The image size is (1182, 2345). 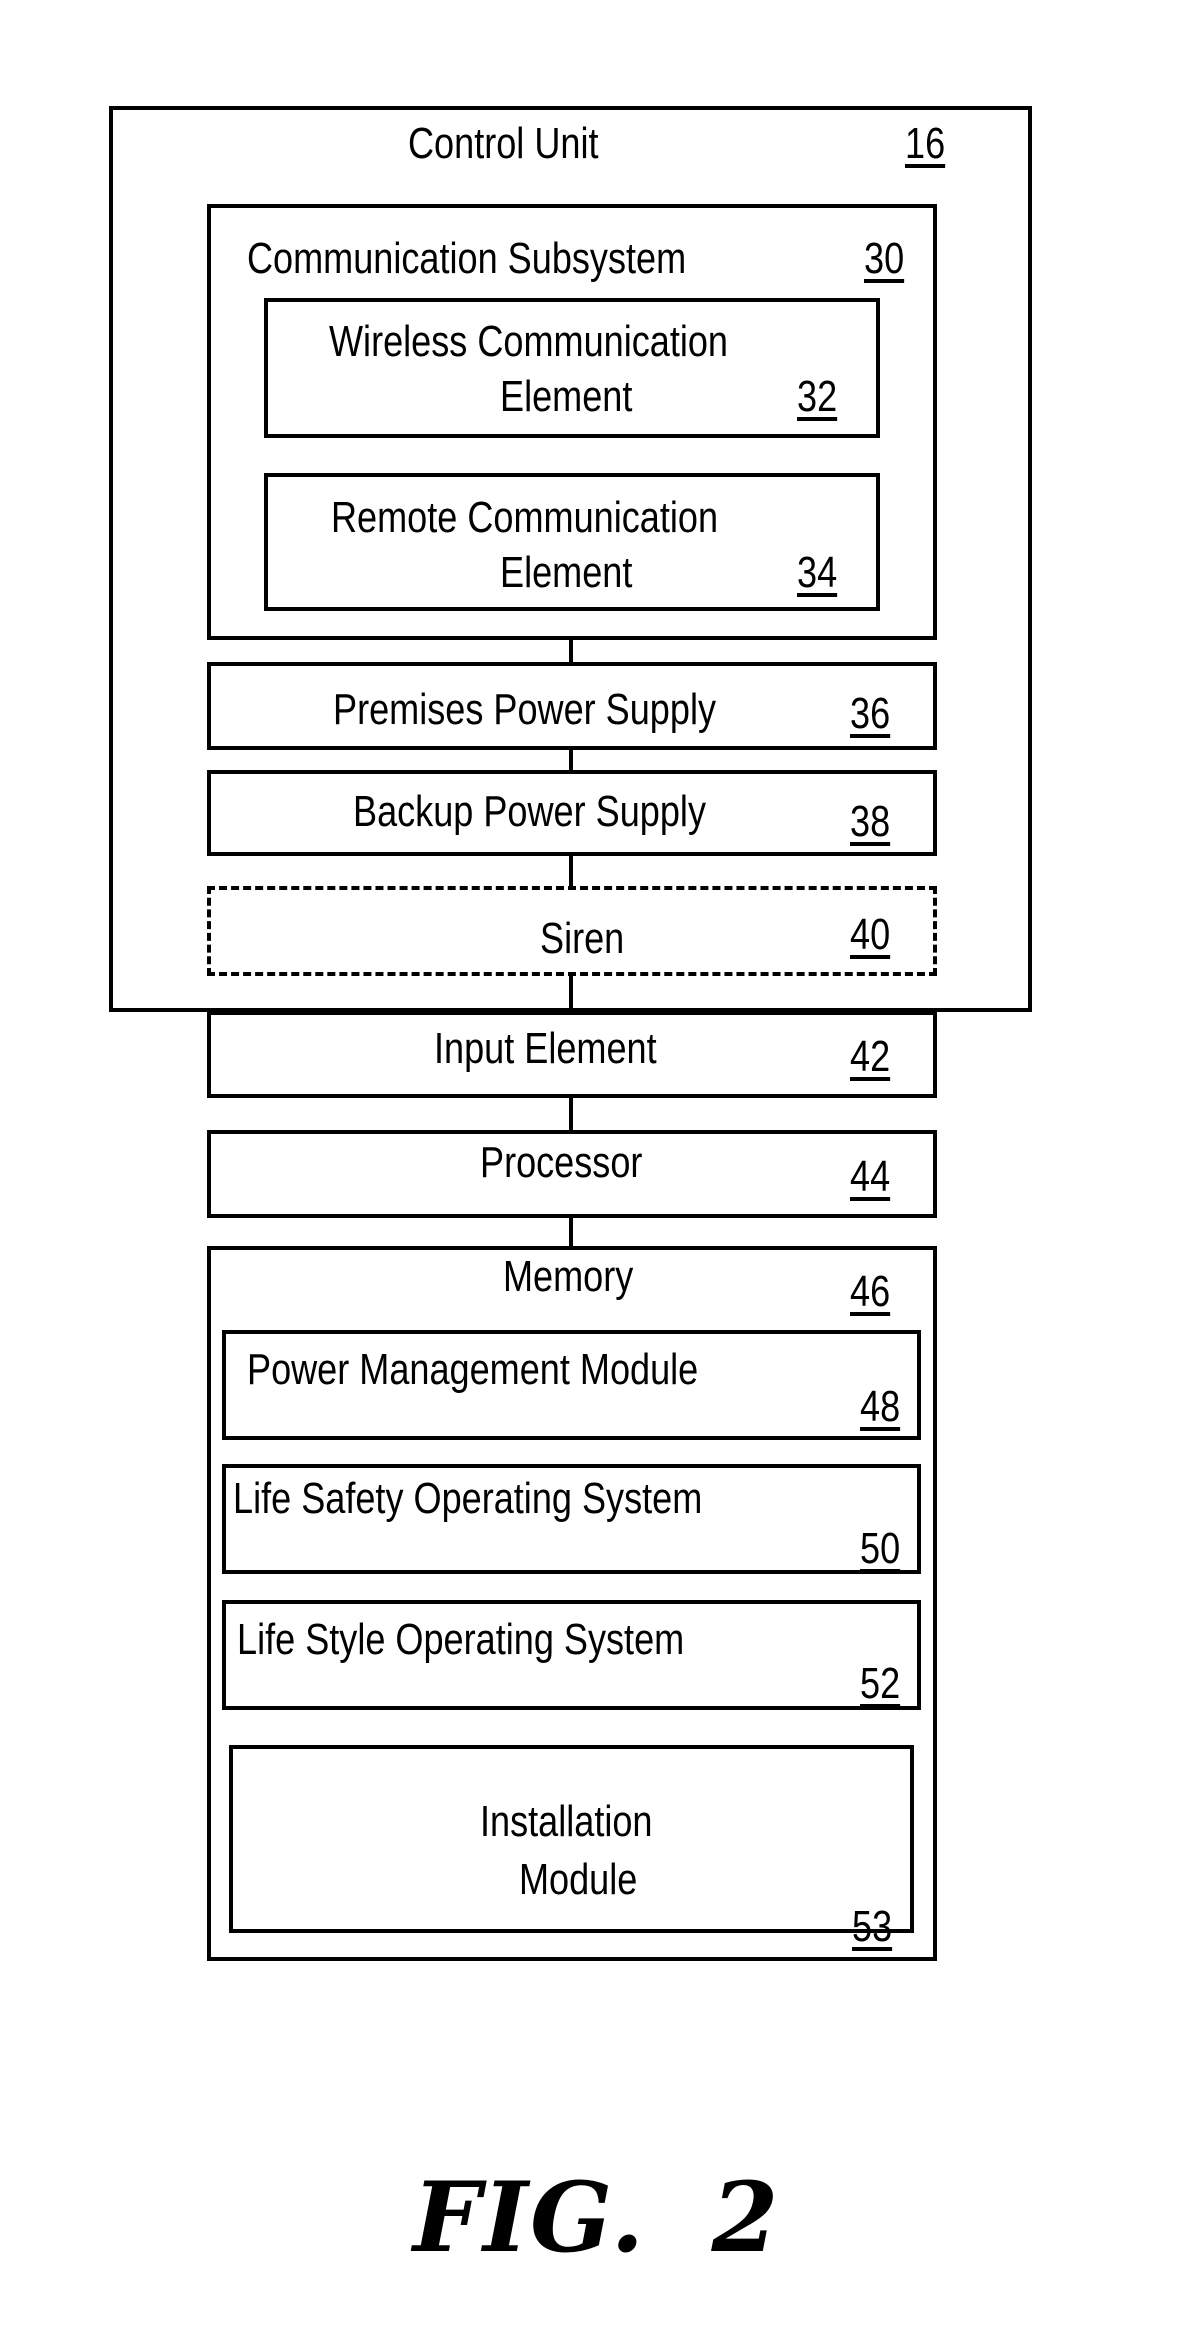 I want to click on life-safety-operating-system-label: Life Safety Operating System, so click(x=468, y=1498).